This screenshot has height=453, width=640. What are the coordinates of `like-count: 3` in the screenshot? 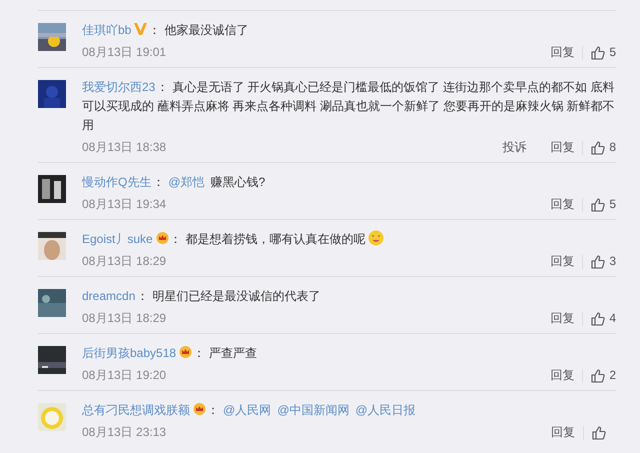 It's located at (612, 261).